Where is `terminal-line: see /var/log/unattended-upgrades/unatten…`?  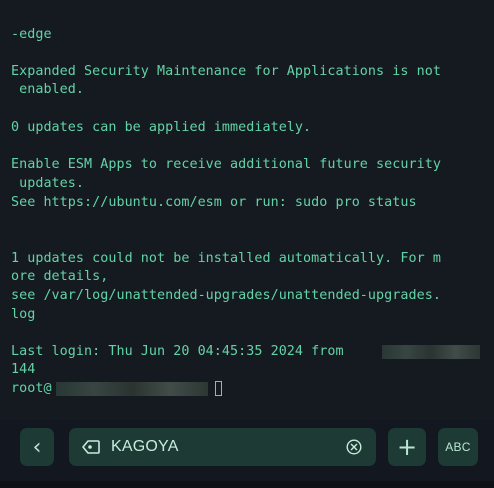
terminal-line: see /var/log/unattended-upgrades/unatten… is located at coordinates (226, 295).